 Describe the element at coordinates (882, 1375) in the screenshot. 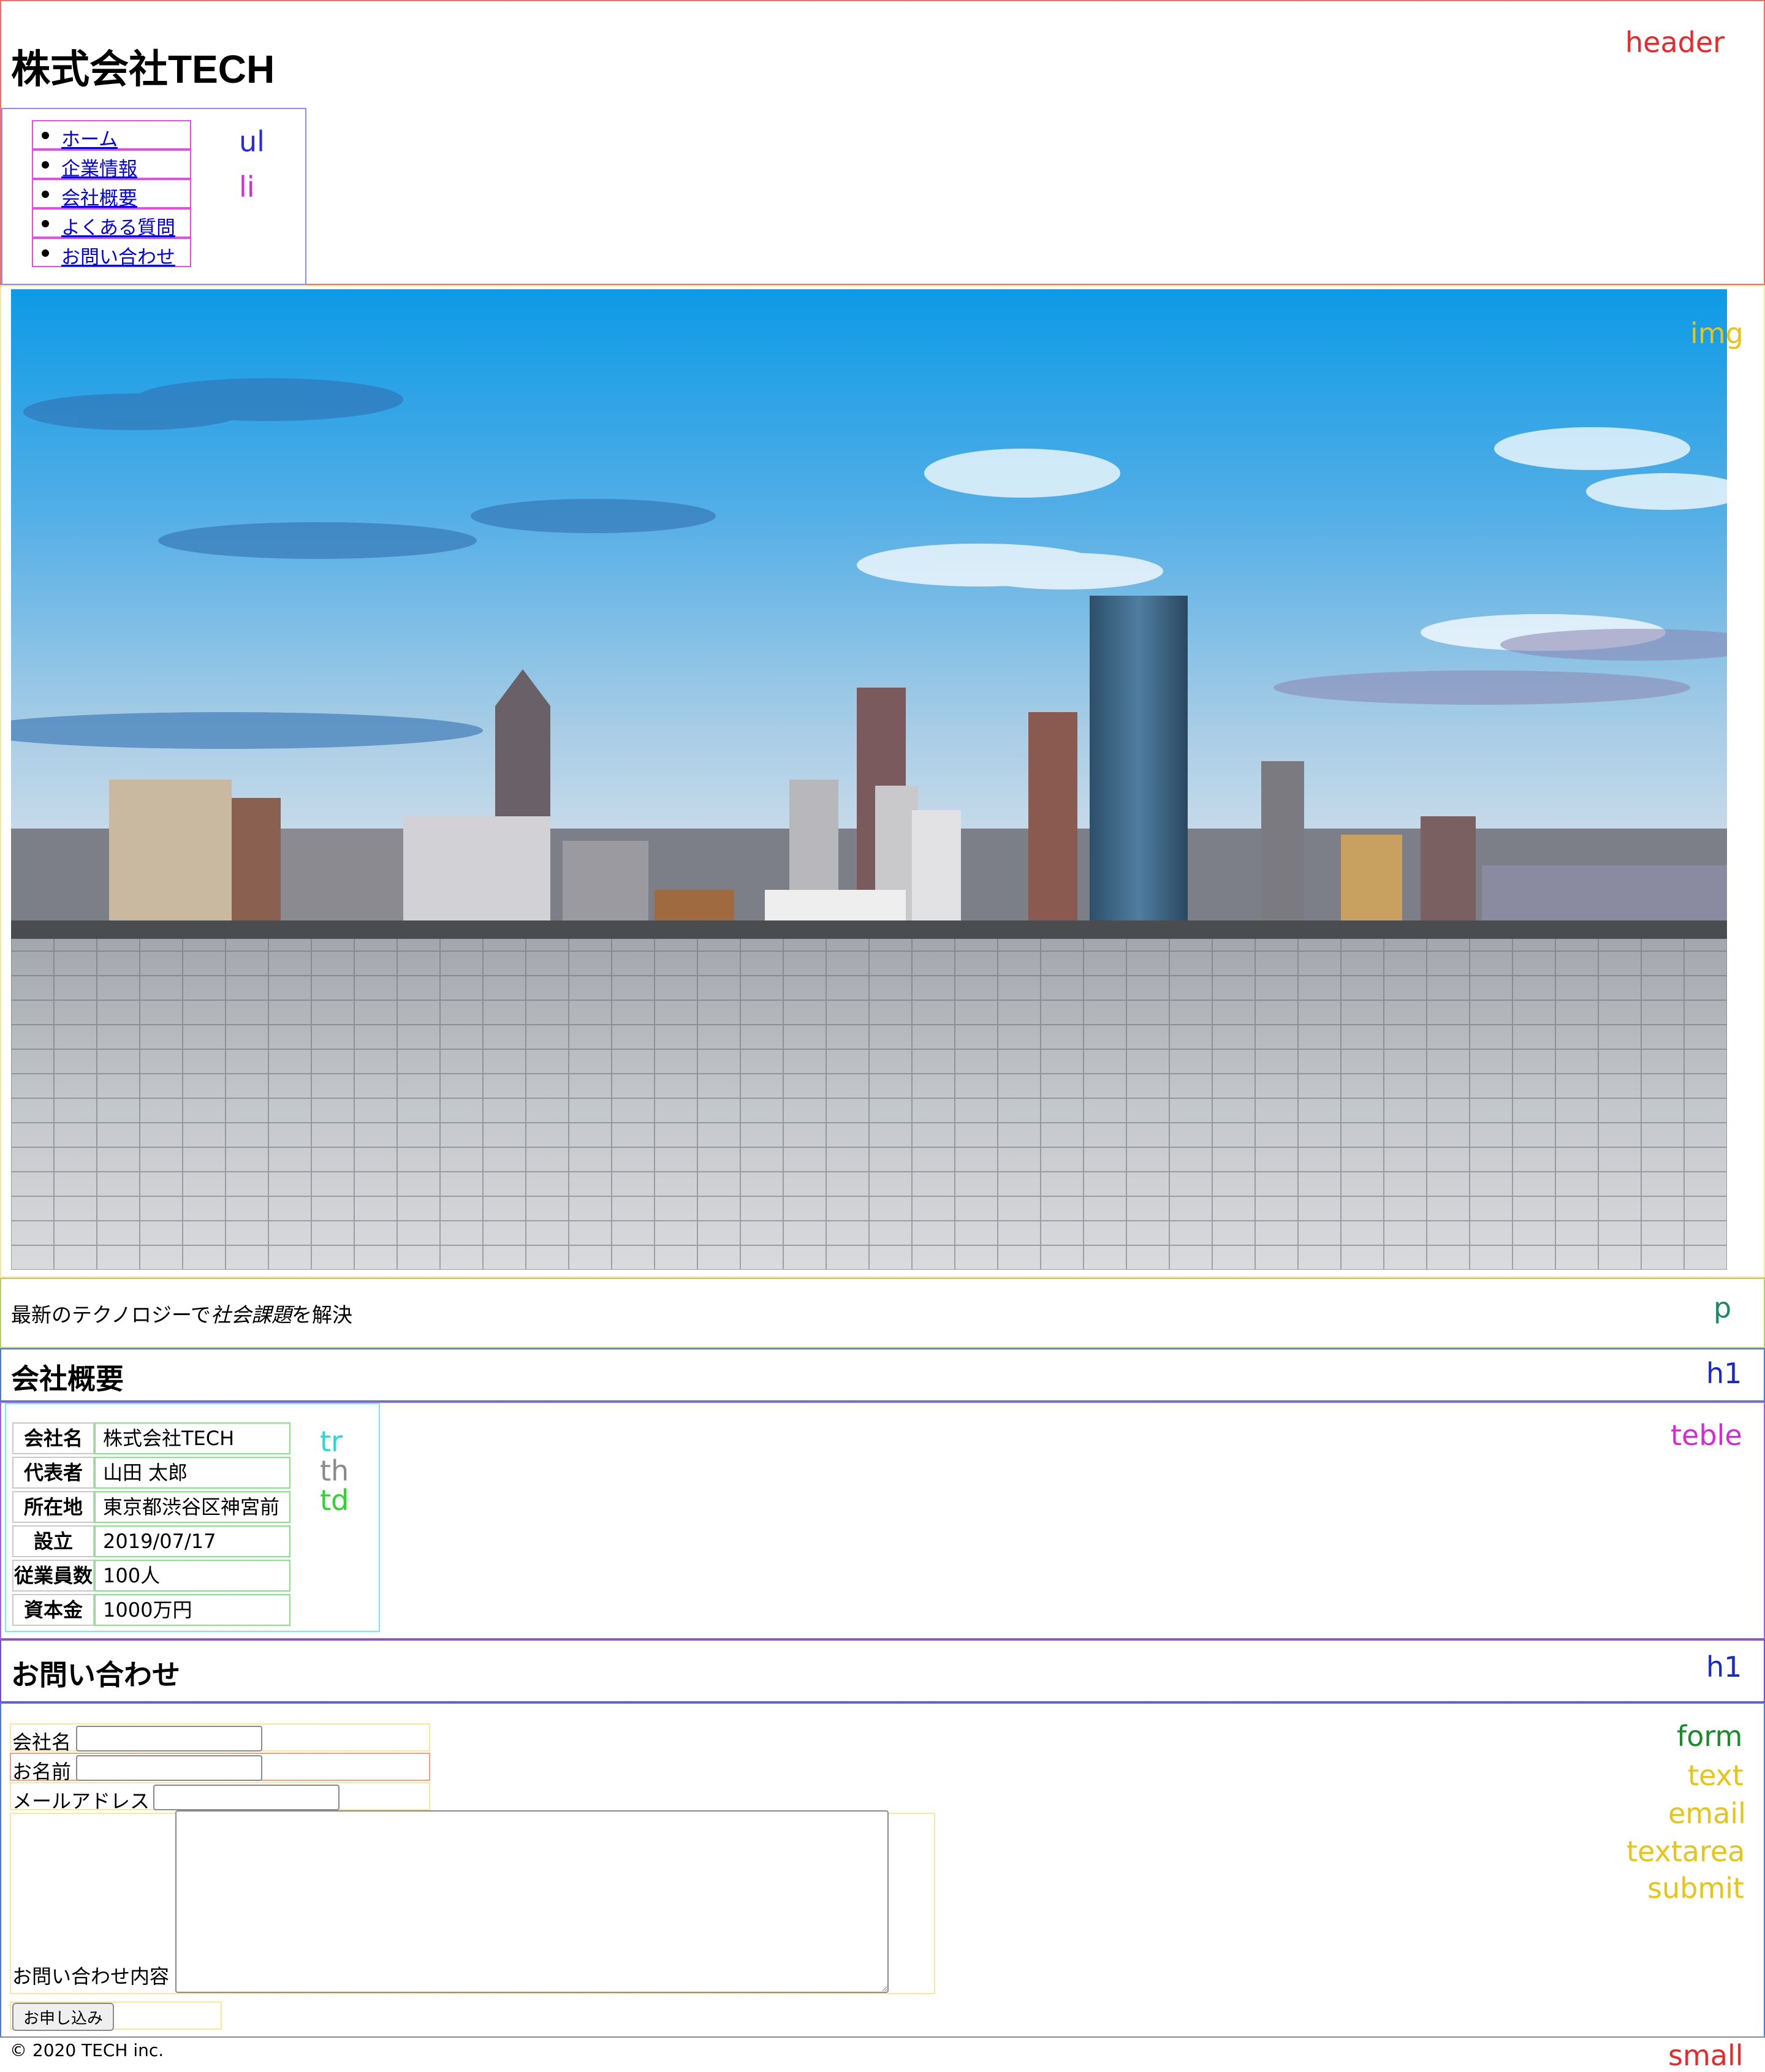

I see `company-heading-section: 会社概要 h1` at that location.